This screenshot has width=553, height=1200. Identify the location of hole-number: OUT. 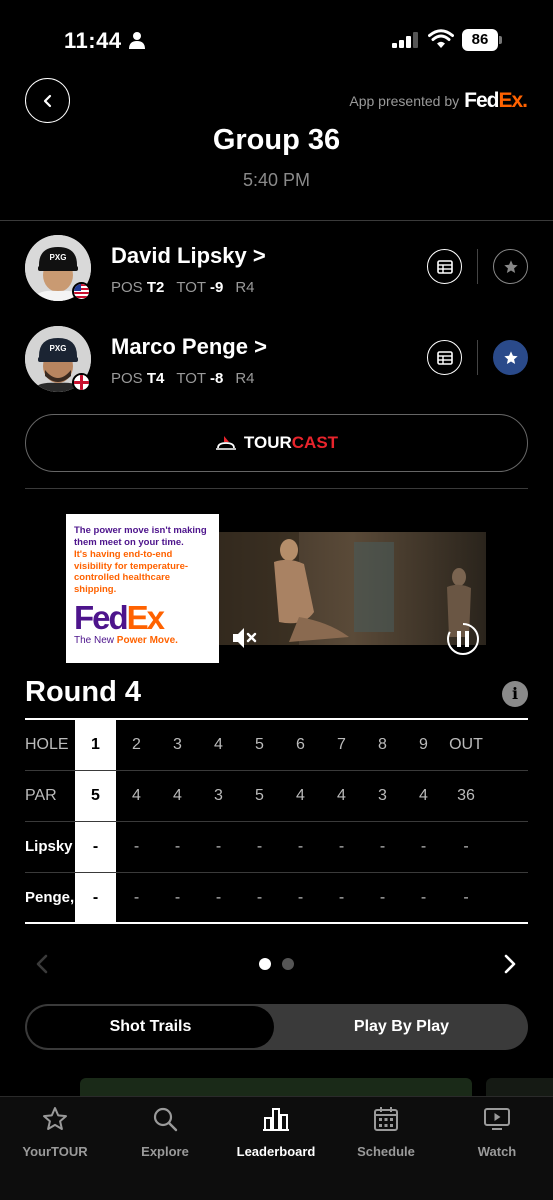
(466, 745).